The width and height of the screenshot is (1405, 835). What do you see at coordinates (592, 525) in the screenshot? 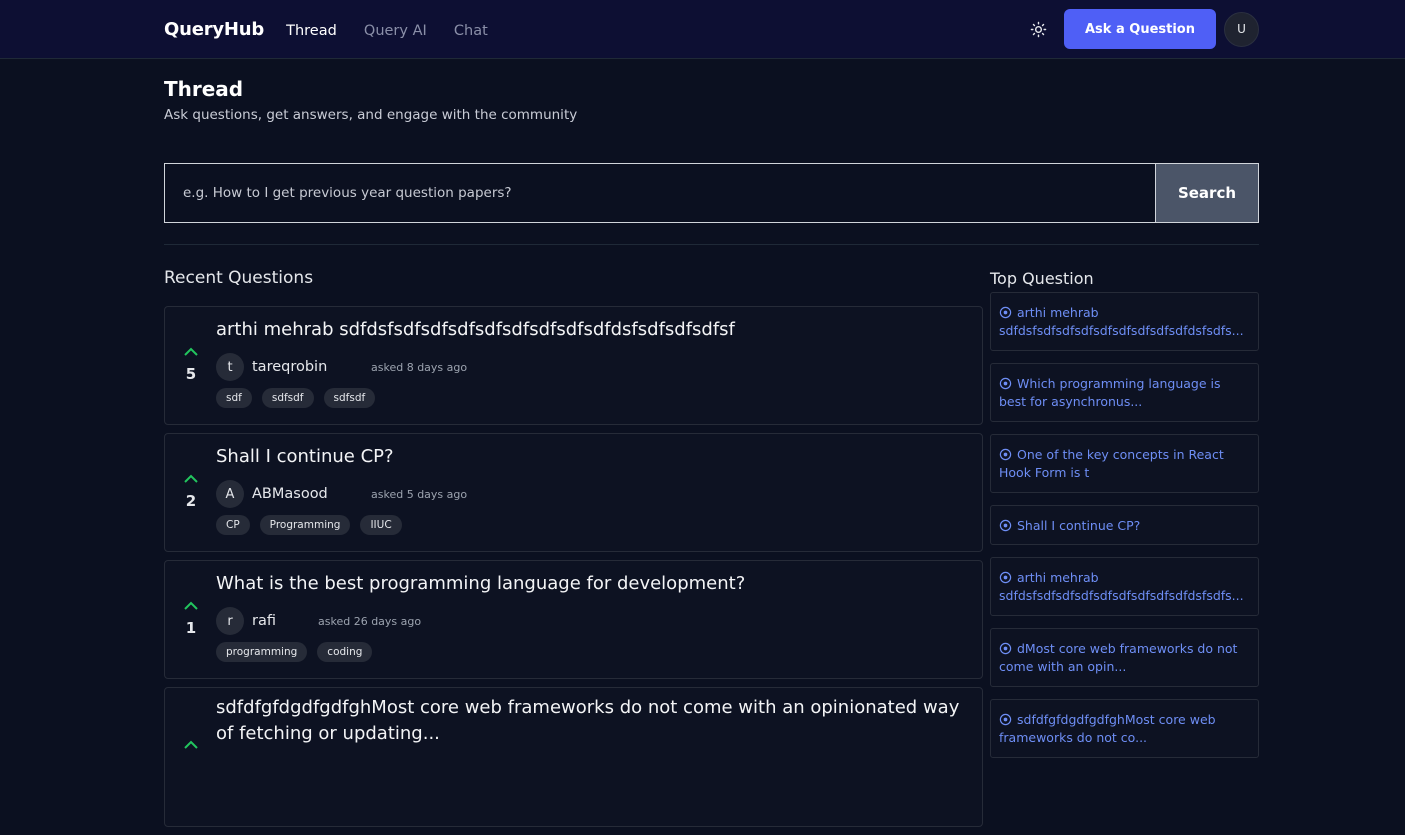
I see `tag-list: CP Programming IIUC` at bounding box center [592, 525].